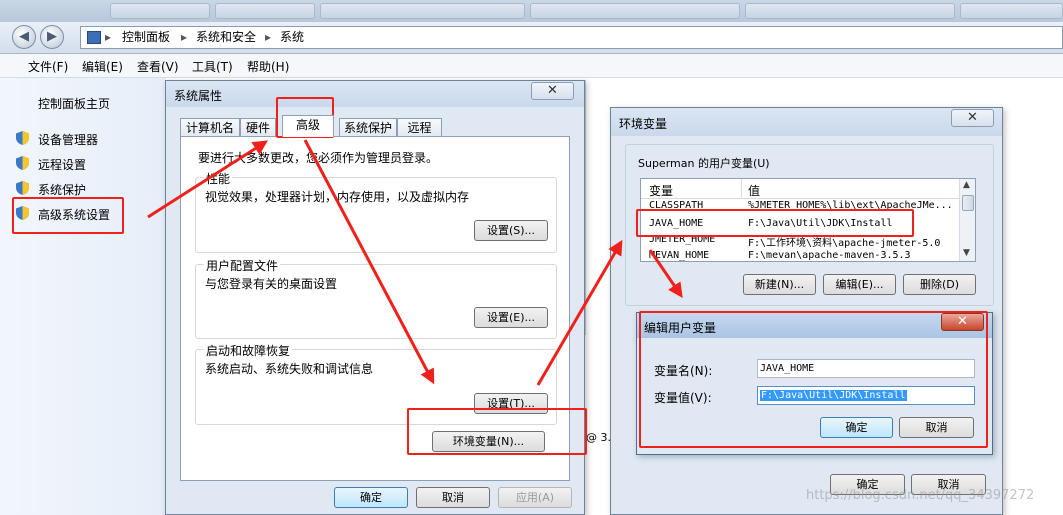 The image size is (1063, 515). Describe the element at coordinates (369, 262) in the screenshot. I see `arrow-to-env-button` at that location.